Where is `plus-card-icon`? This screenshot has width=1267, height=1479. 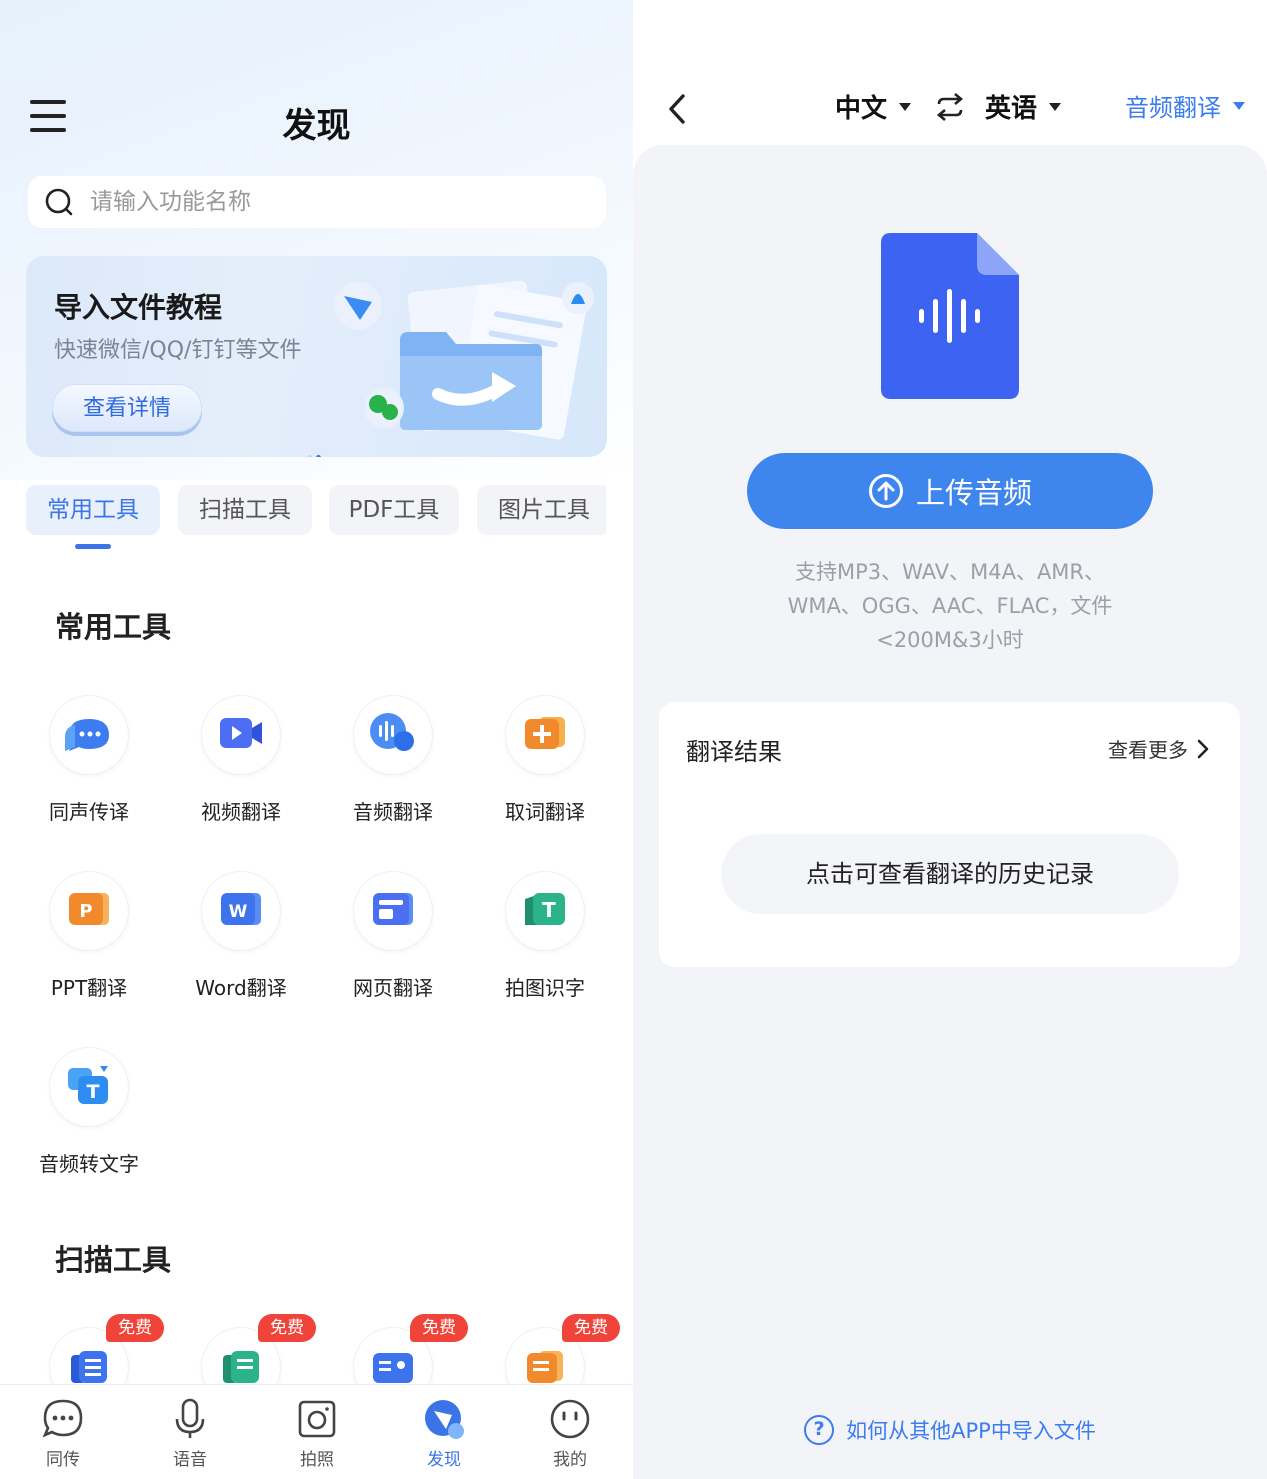 plus-card-icon is located at coordinates (545, 735).